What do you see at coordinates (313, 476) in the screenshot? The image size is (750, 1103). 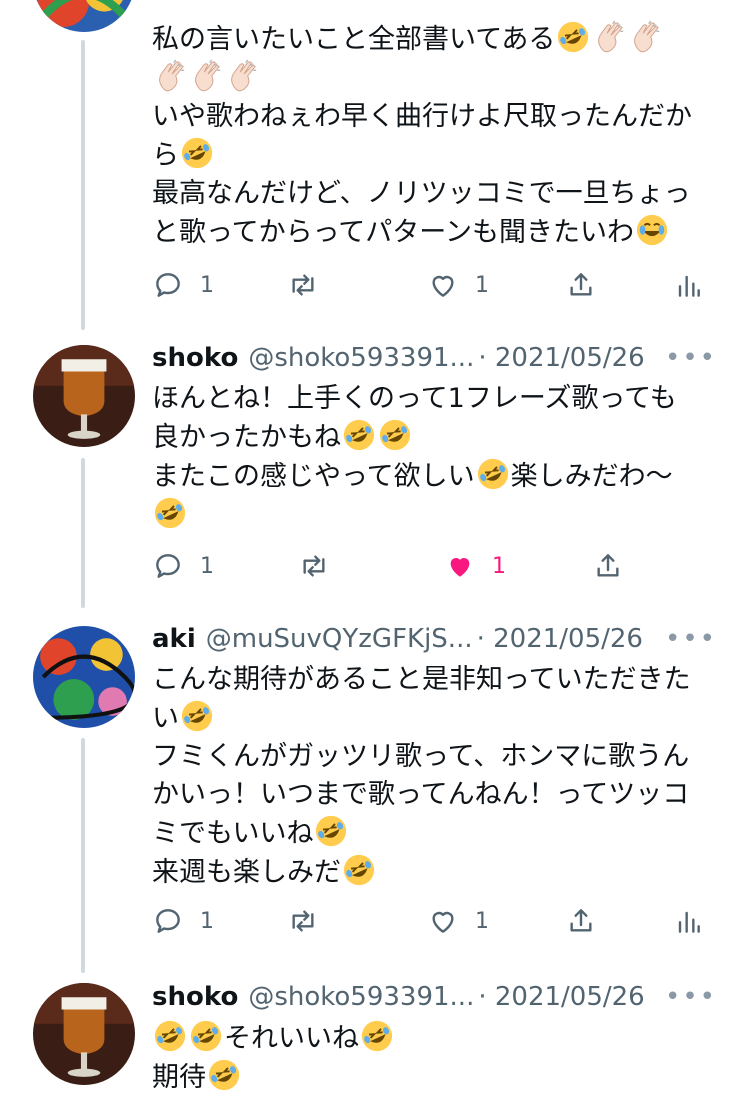 I see `tweet-line: またこの感じやって欲しい` at bounding box center [313, 476].